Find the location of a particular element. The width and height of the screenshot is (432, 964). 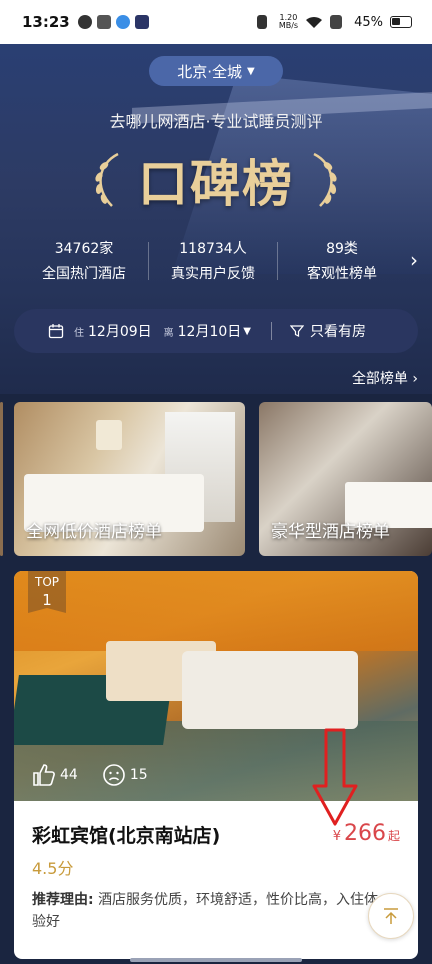

date-filter-bar: 住 12月09日 离 12月10日 ▼ 只看有房 is located at coordinates (216, 331).